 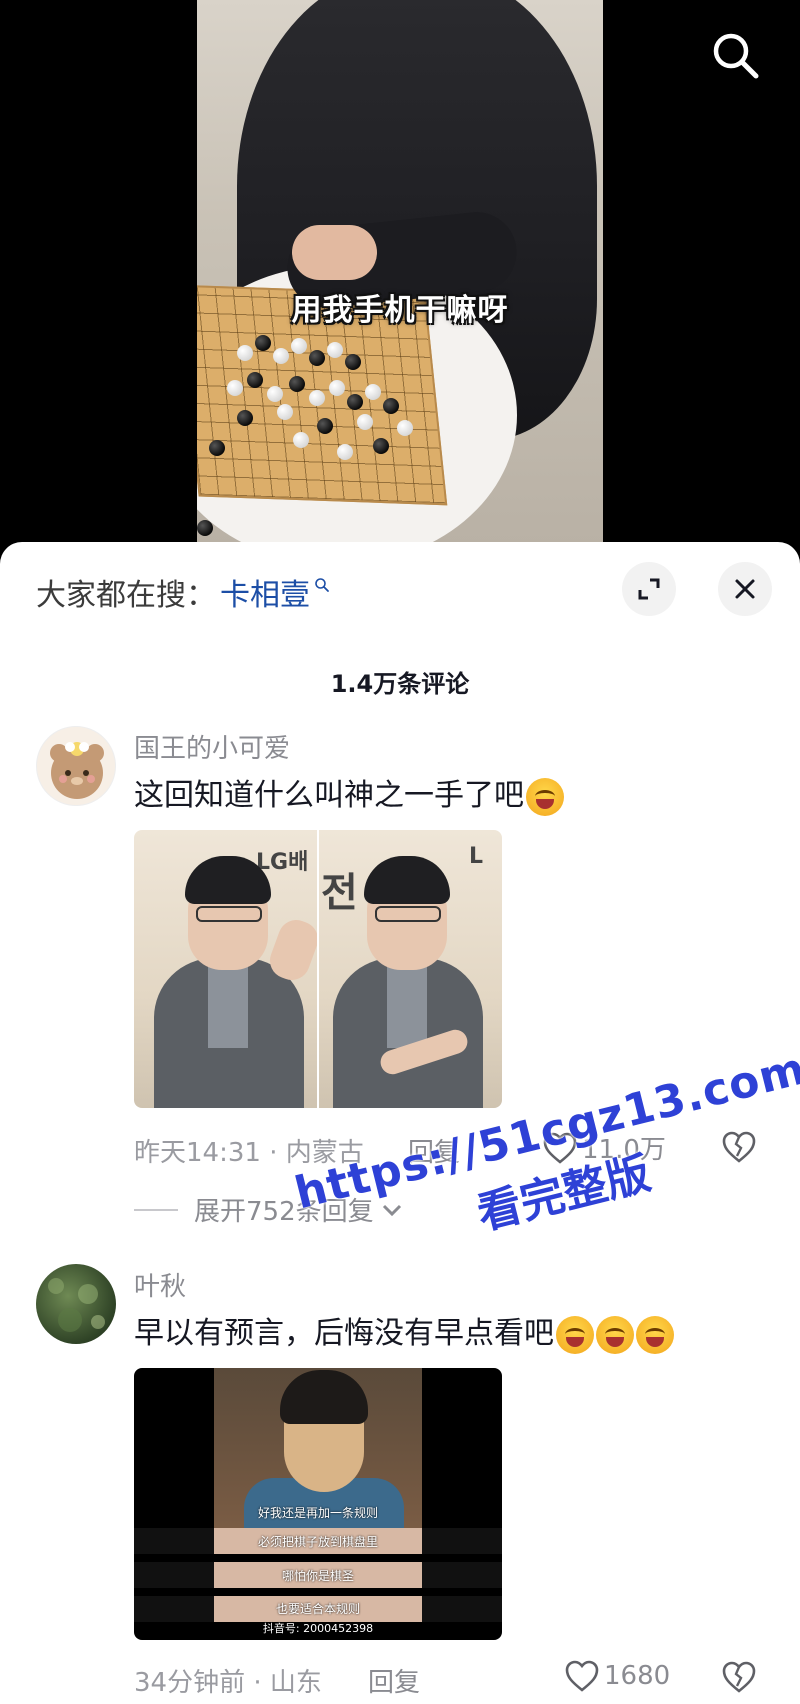 I want to click on image-sign-left: LG배, so click(x=282, y=862).